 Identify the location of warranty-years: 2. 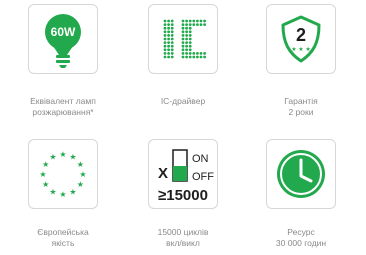
(301, 35).